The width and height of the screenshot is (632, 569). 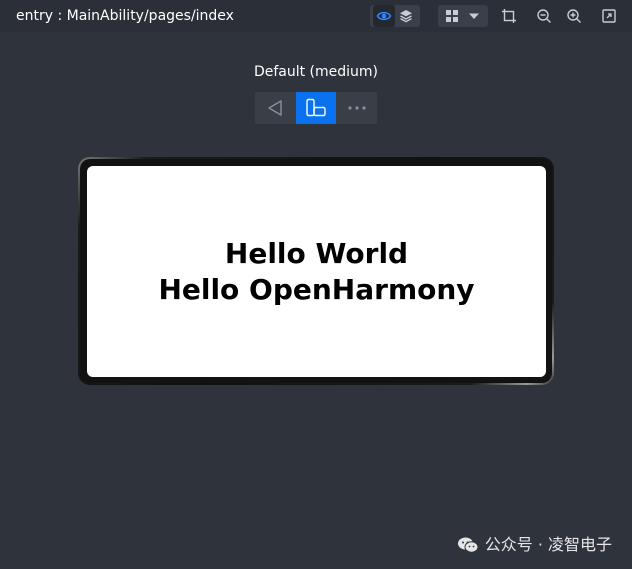 I want to click on inspector-toggle-button, so click(x=384, y=16).